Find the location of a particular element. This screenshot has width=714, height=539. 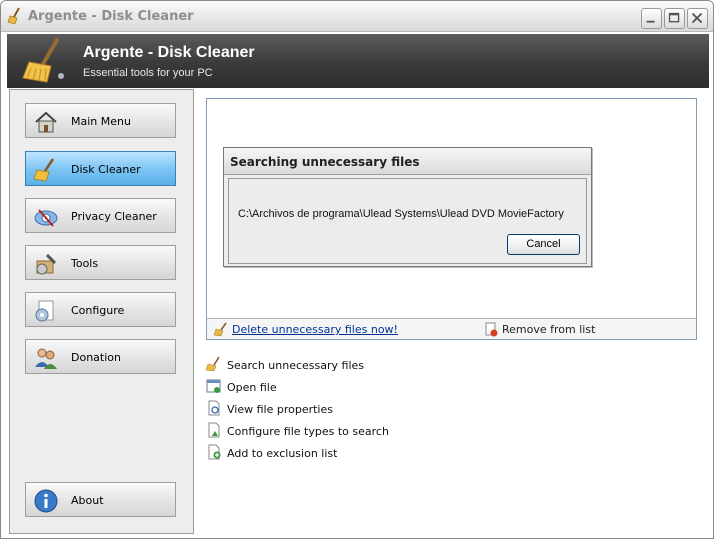

action-label: View file properties is located at coordinates (280, 409).